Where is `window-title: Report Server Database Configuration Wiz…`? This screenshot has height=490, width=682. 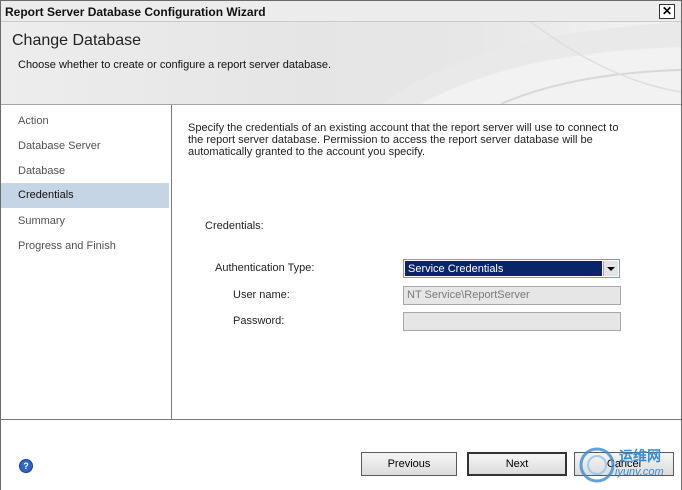
window-title: Report Server Database Configuration Wiz… is located at coordinates (135, 12).